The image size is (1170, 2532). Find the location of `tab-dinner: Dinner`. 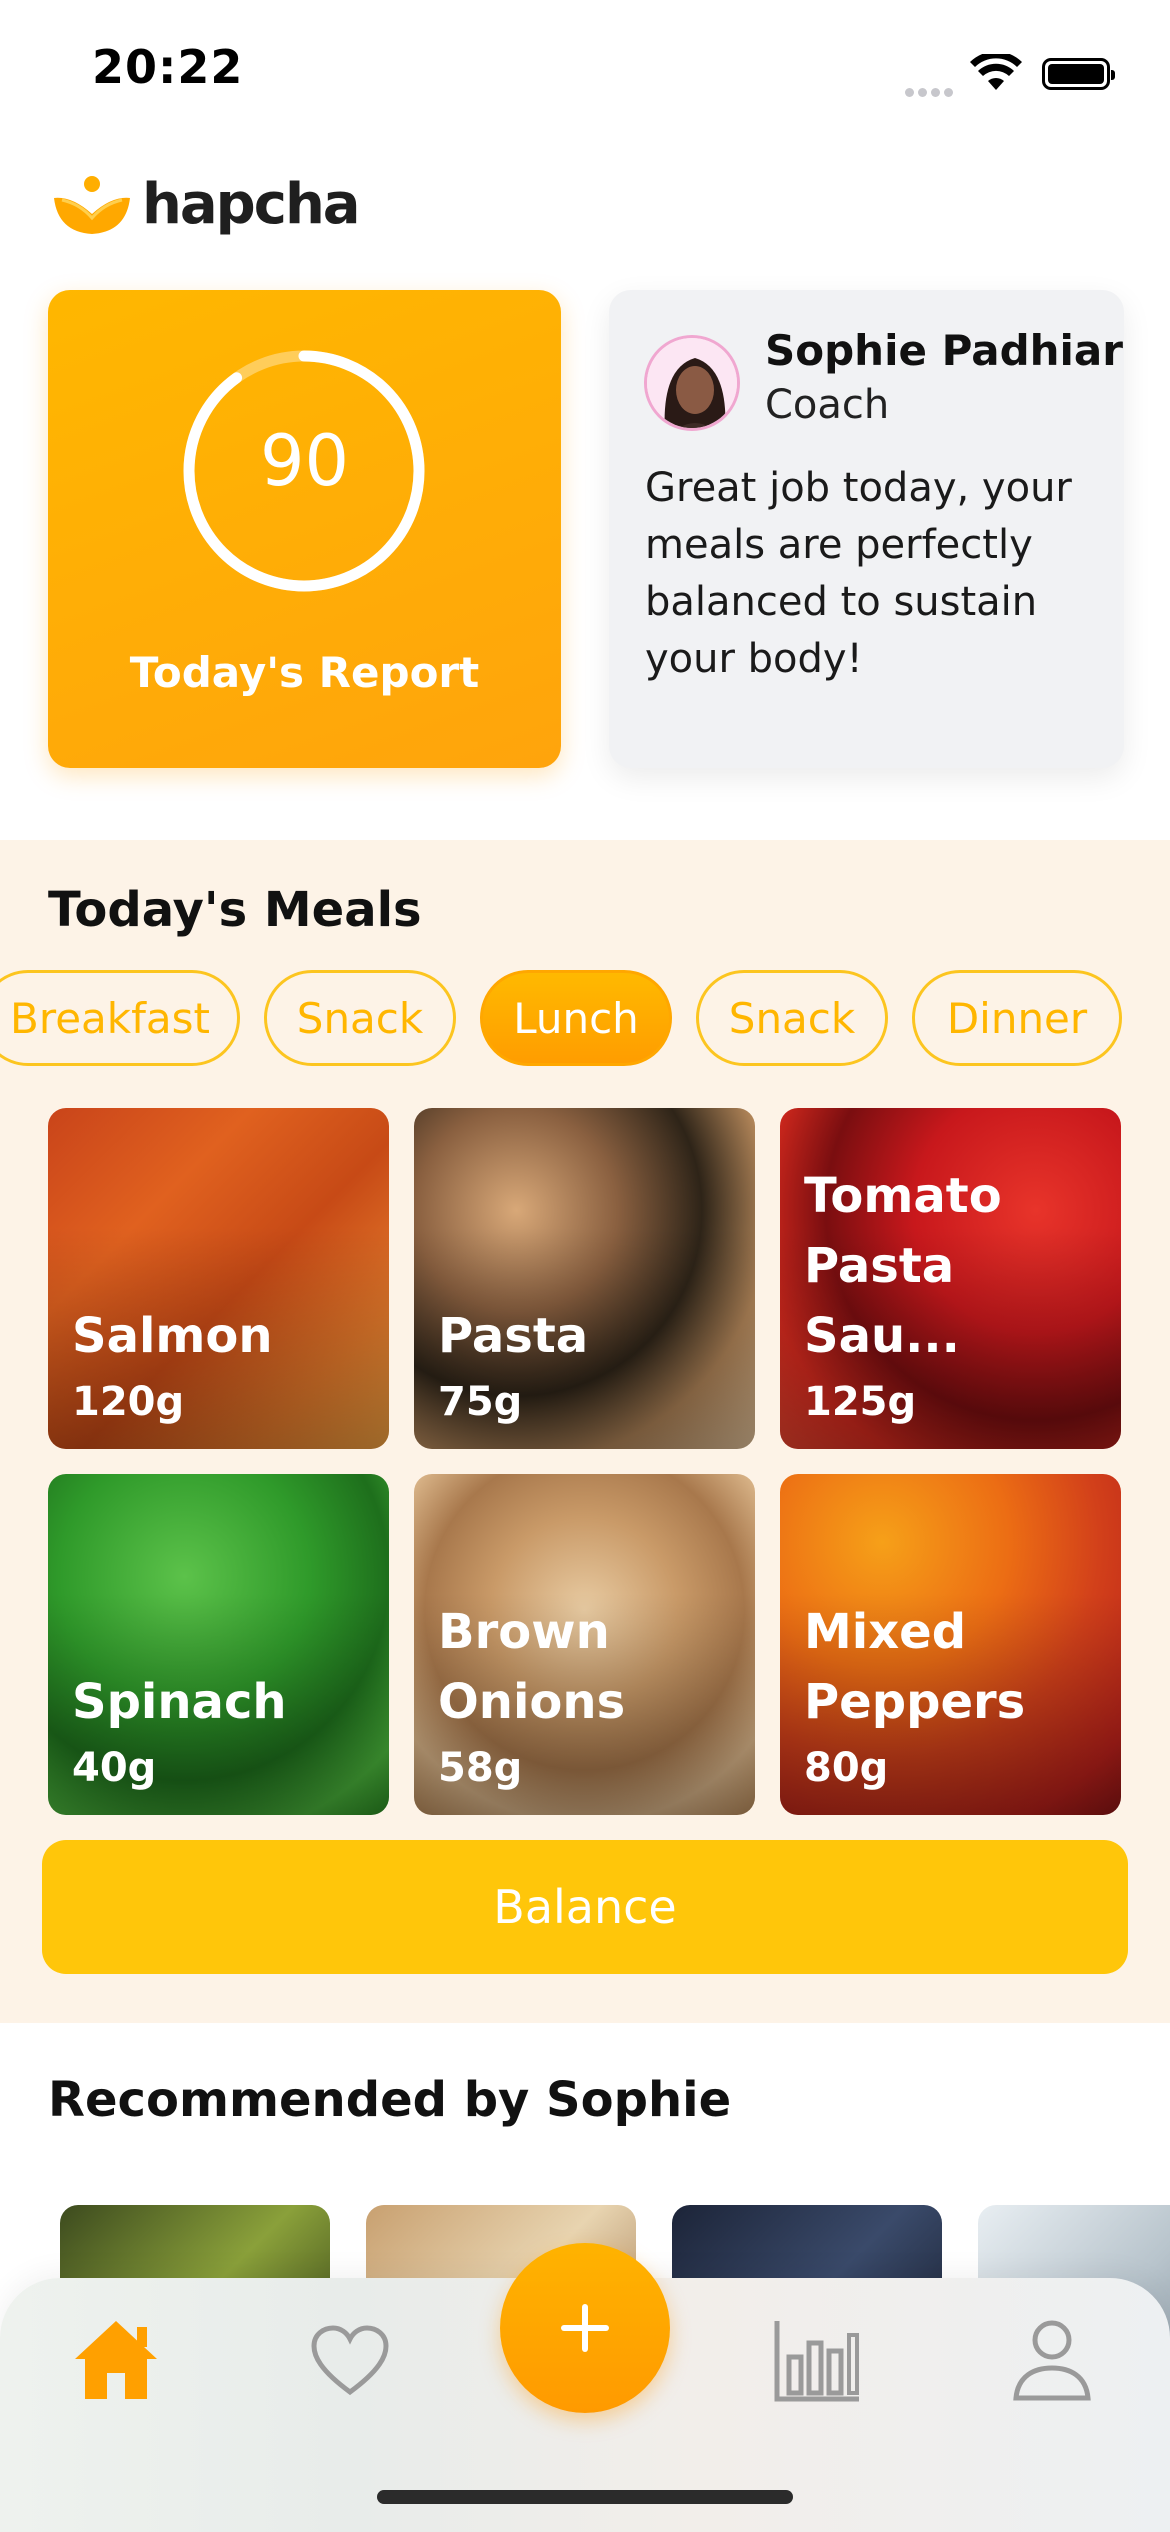

tab-dinner: Dinner is located at coordinates (1017, 1018).